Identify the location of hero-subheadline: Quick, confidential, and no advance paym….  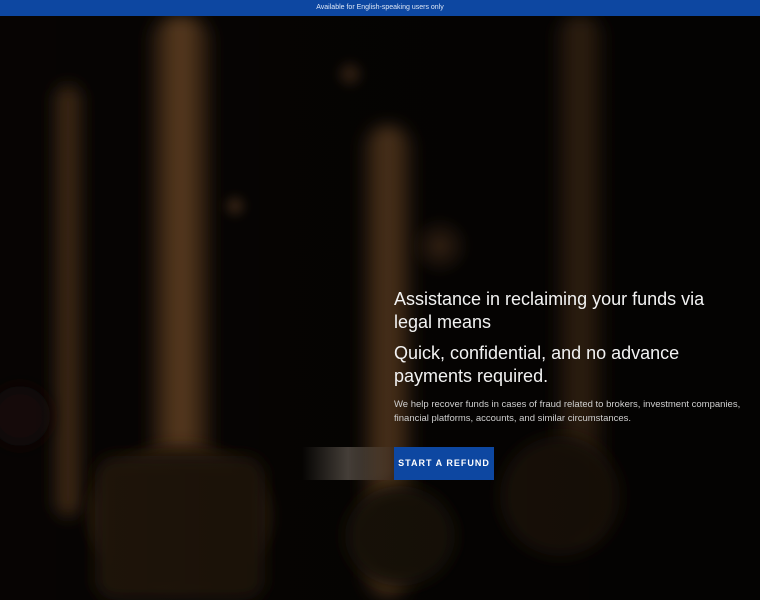
(537, 364).